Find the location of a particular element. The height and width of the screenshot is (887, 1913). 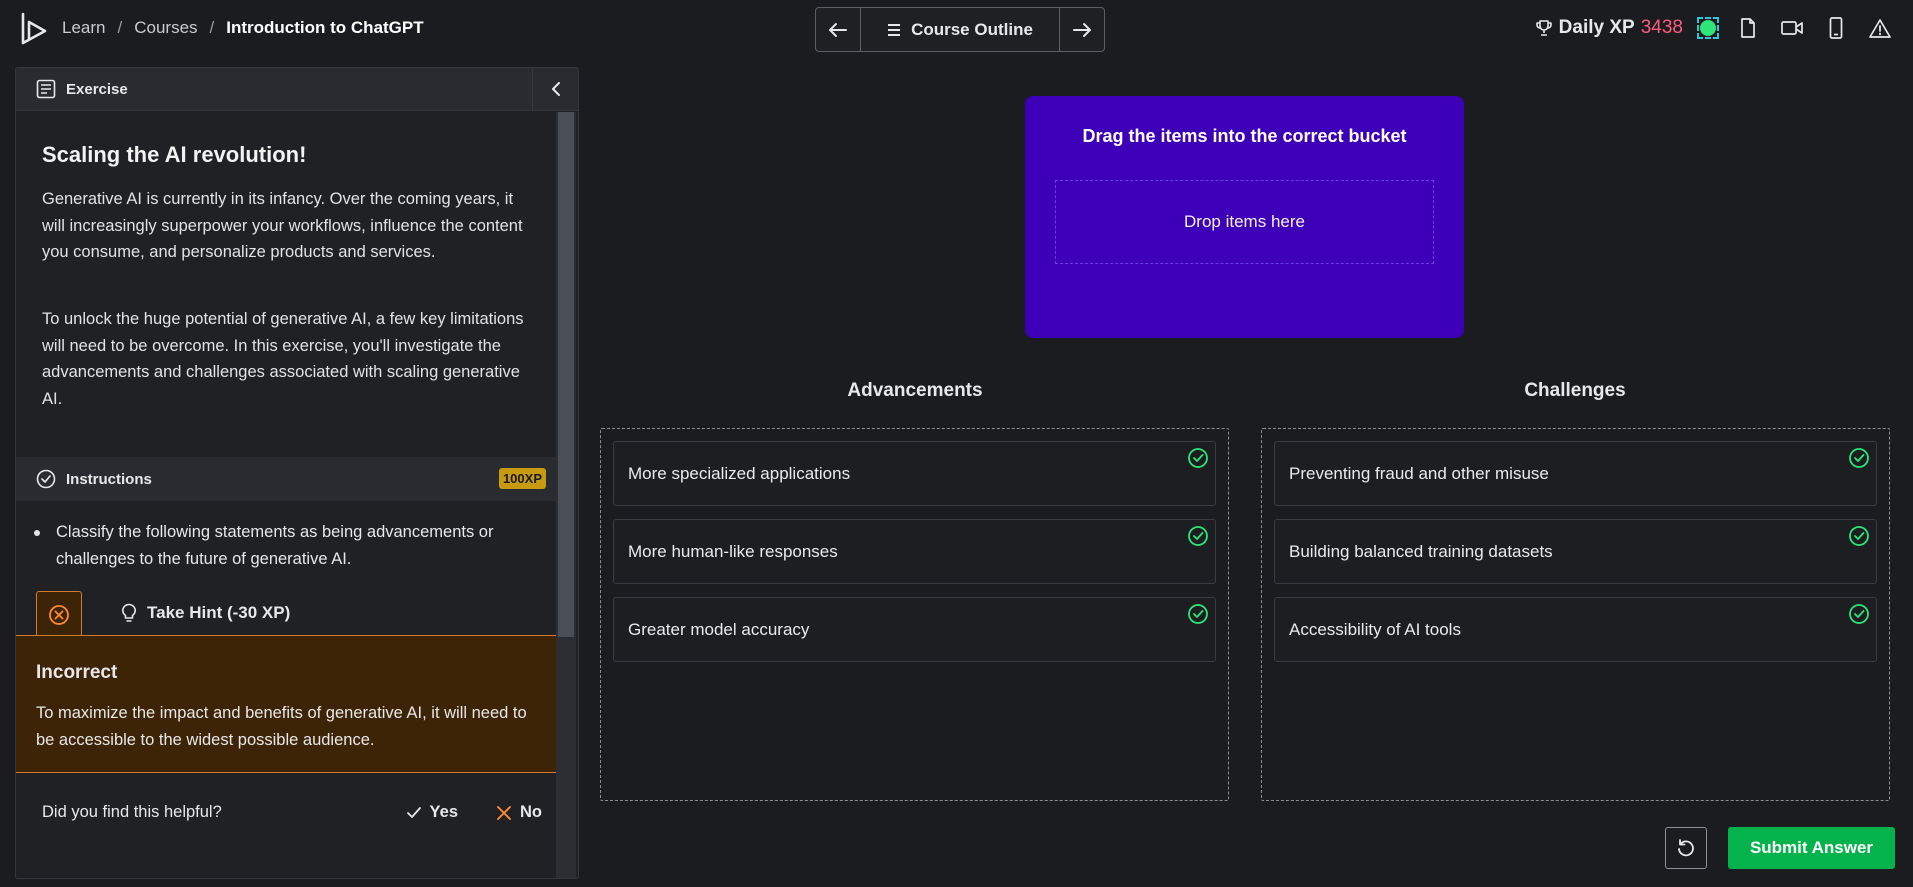

arrow-right-icon is located at coordinates (1082, 29).